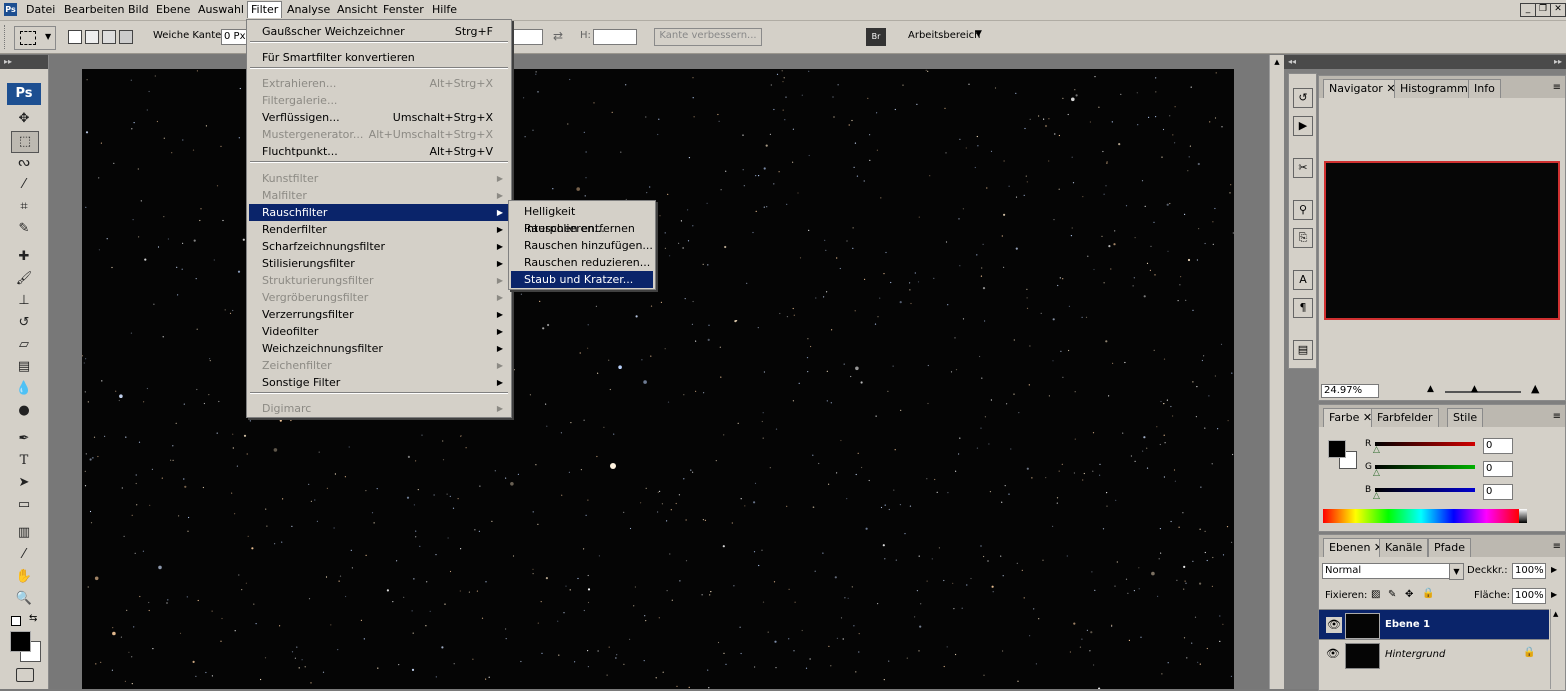 The width and height of the screenshot is (1566, 691). I want to click on filter-menu-item: Sonstige Filter ▶, so click(379, 382).